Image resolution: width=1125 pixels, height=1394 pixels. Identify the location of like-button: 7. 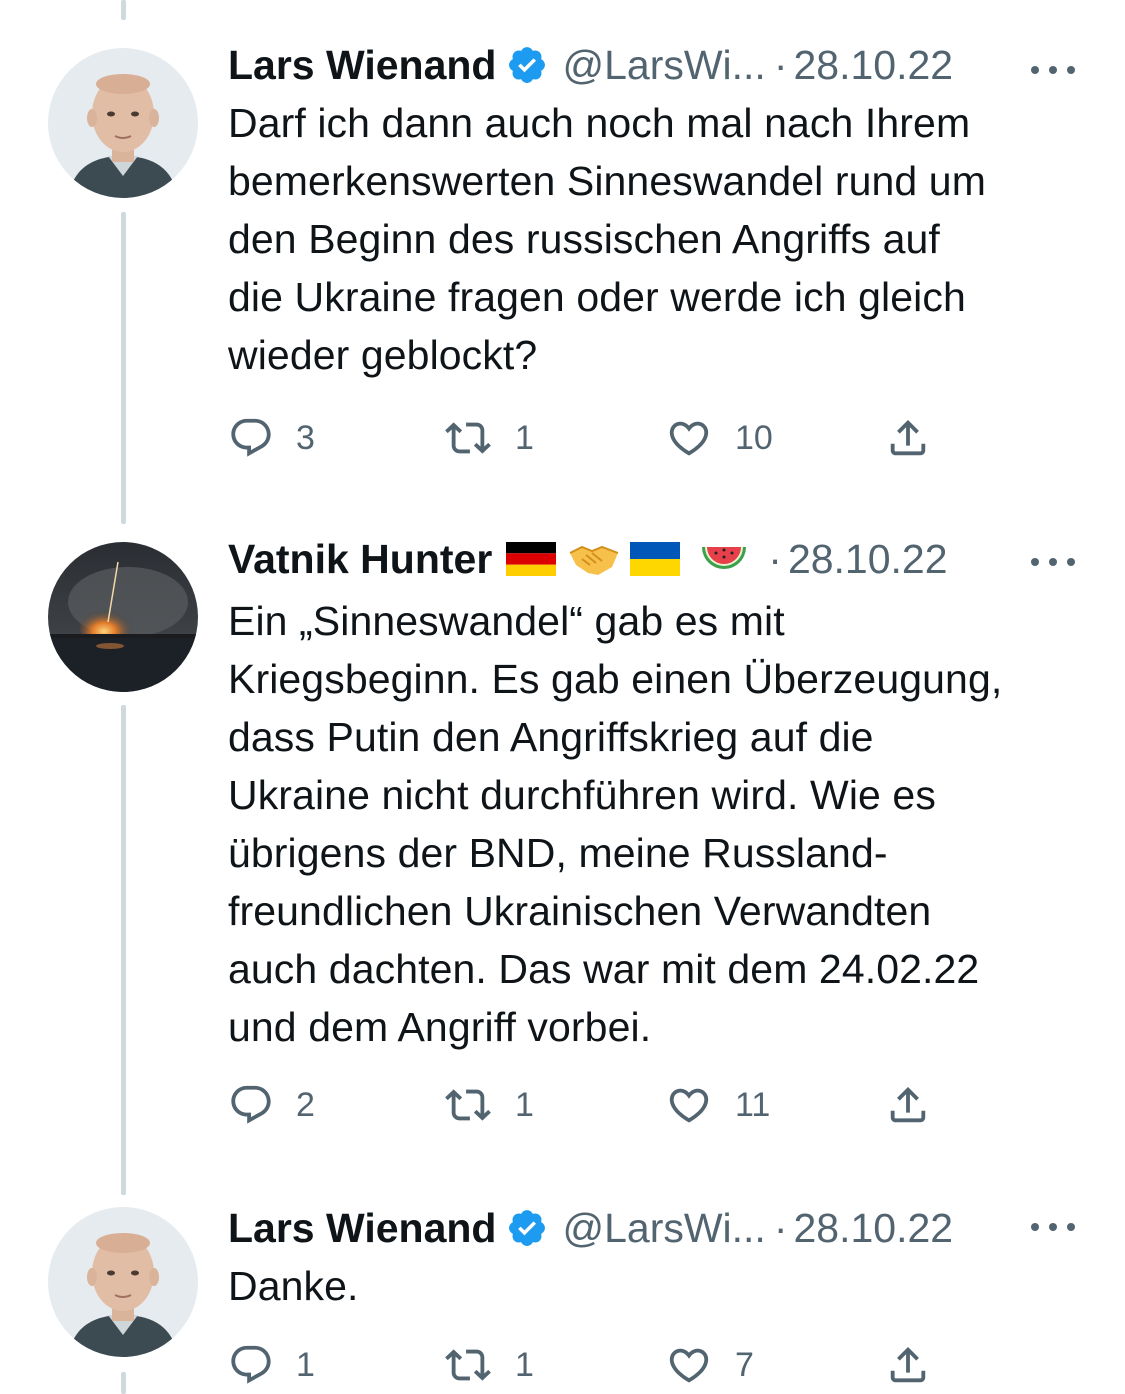
(709, 1365).